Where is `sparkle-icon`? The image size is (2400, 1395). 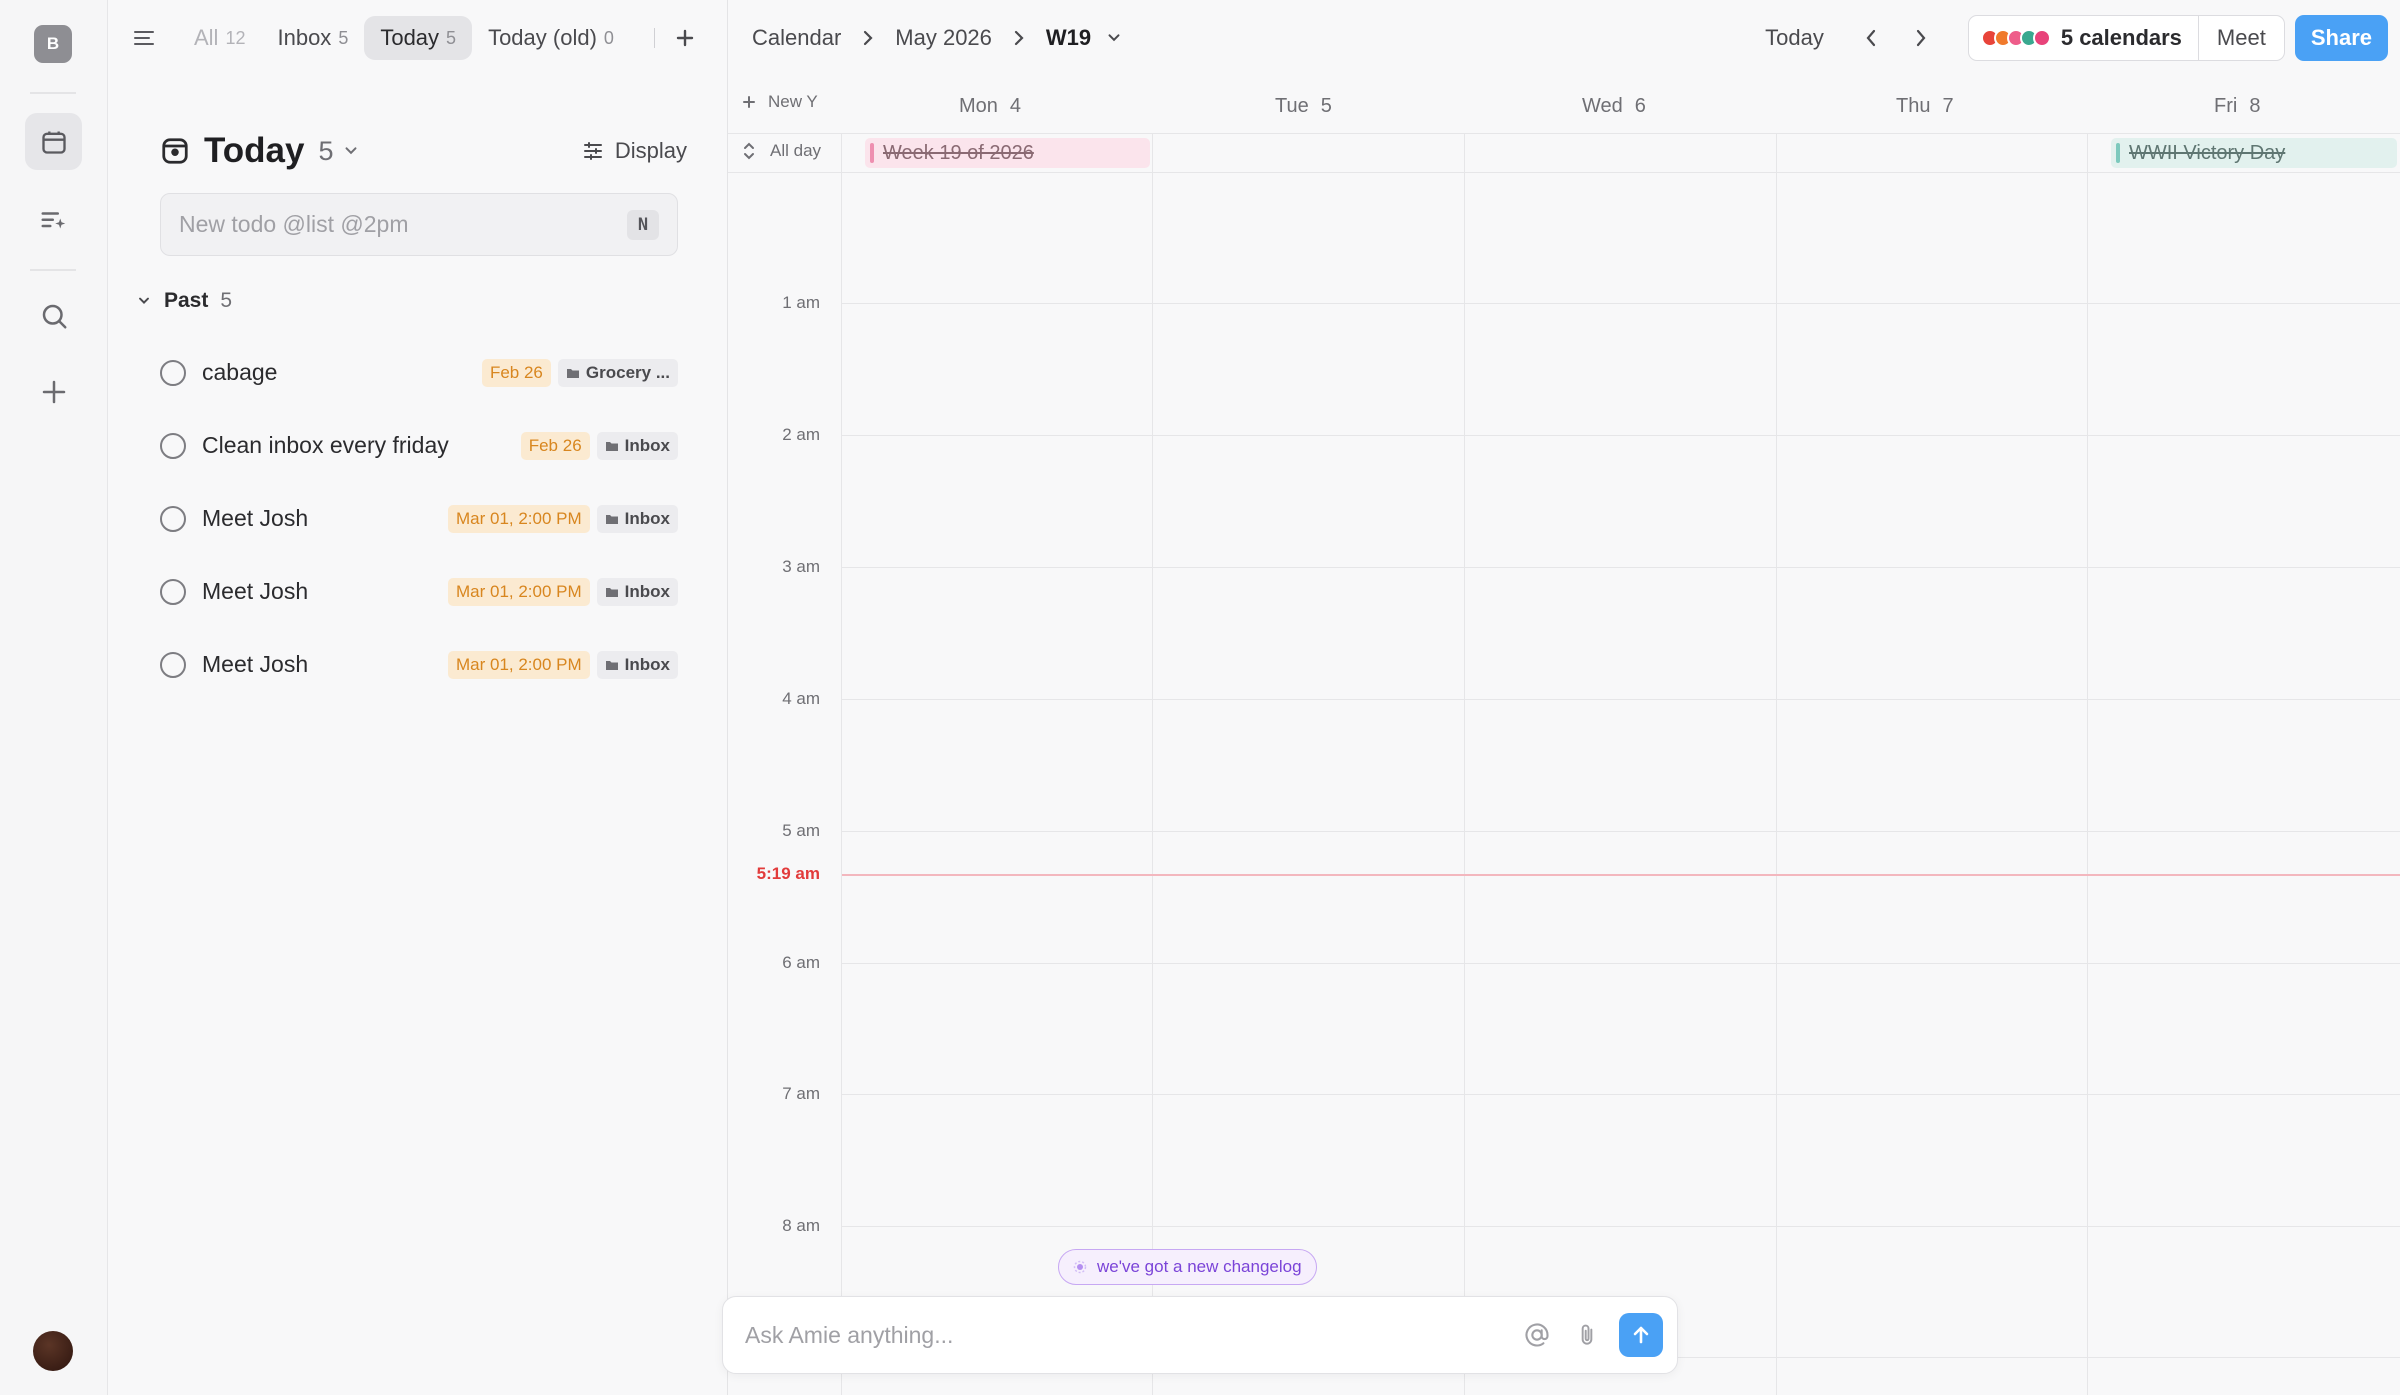 sparkle-icon is located at coordinates (1080, 1267).